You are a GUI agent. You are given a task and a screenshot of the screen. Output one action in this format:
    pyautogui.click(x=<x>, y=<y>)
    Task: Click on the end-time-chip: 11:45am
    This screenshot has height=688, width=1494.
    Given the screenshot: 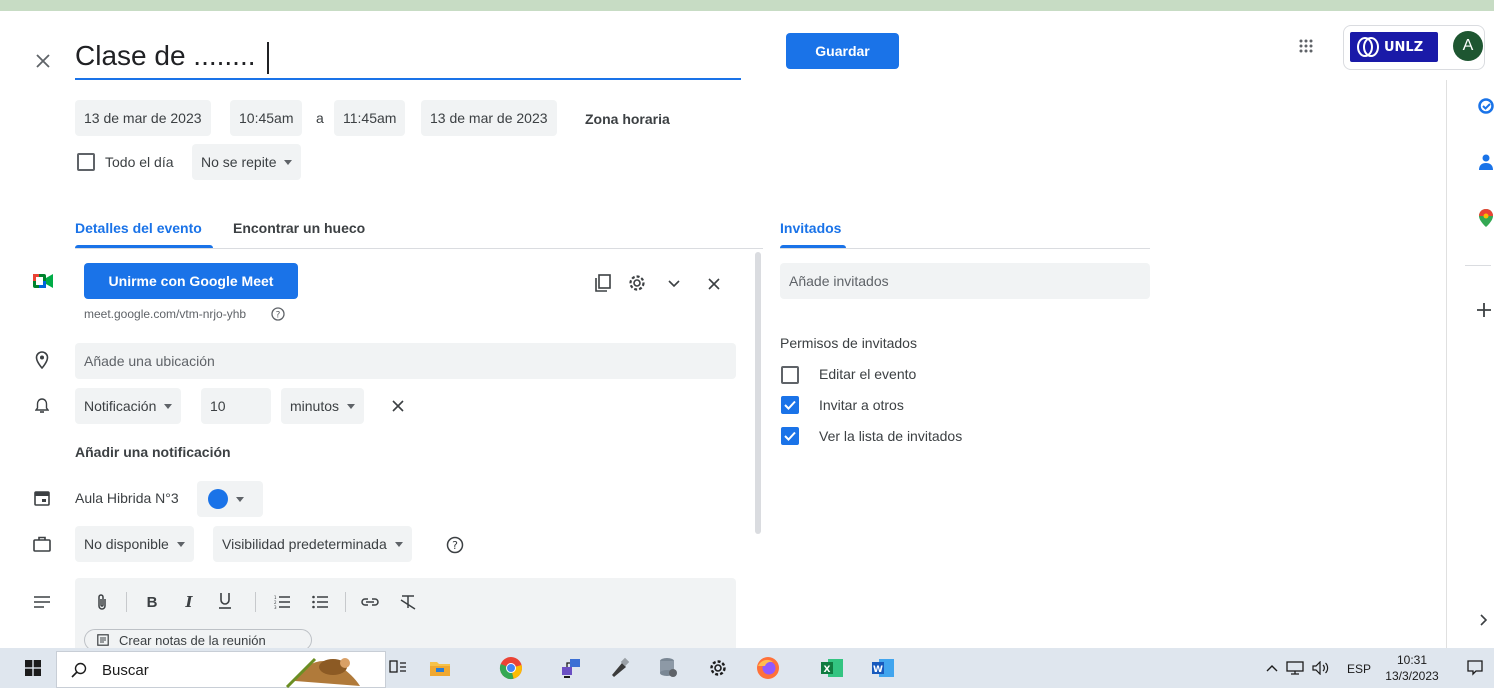 What is the action you would take?
    pyautogui.click(x=370, y=118)
    